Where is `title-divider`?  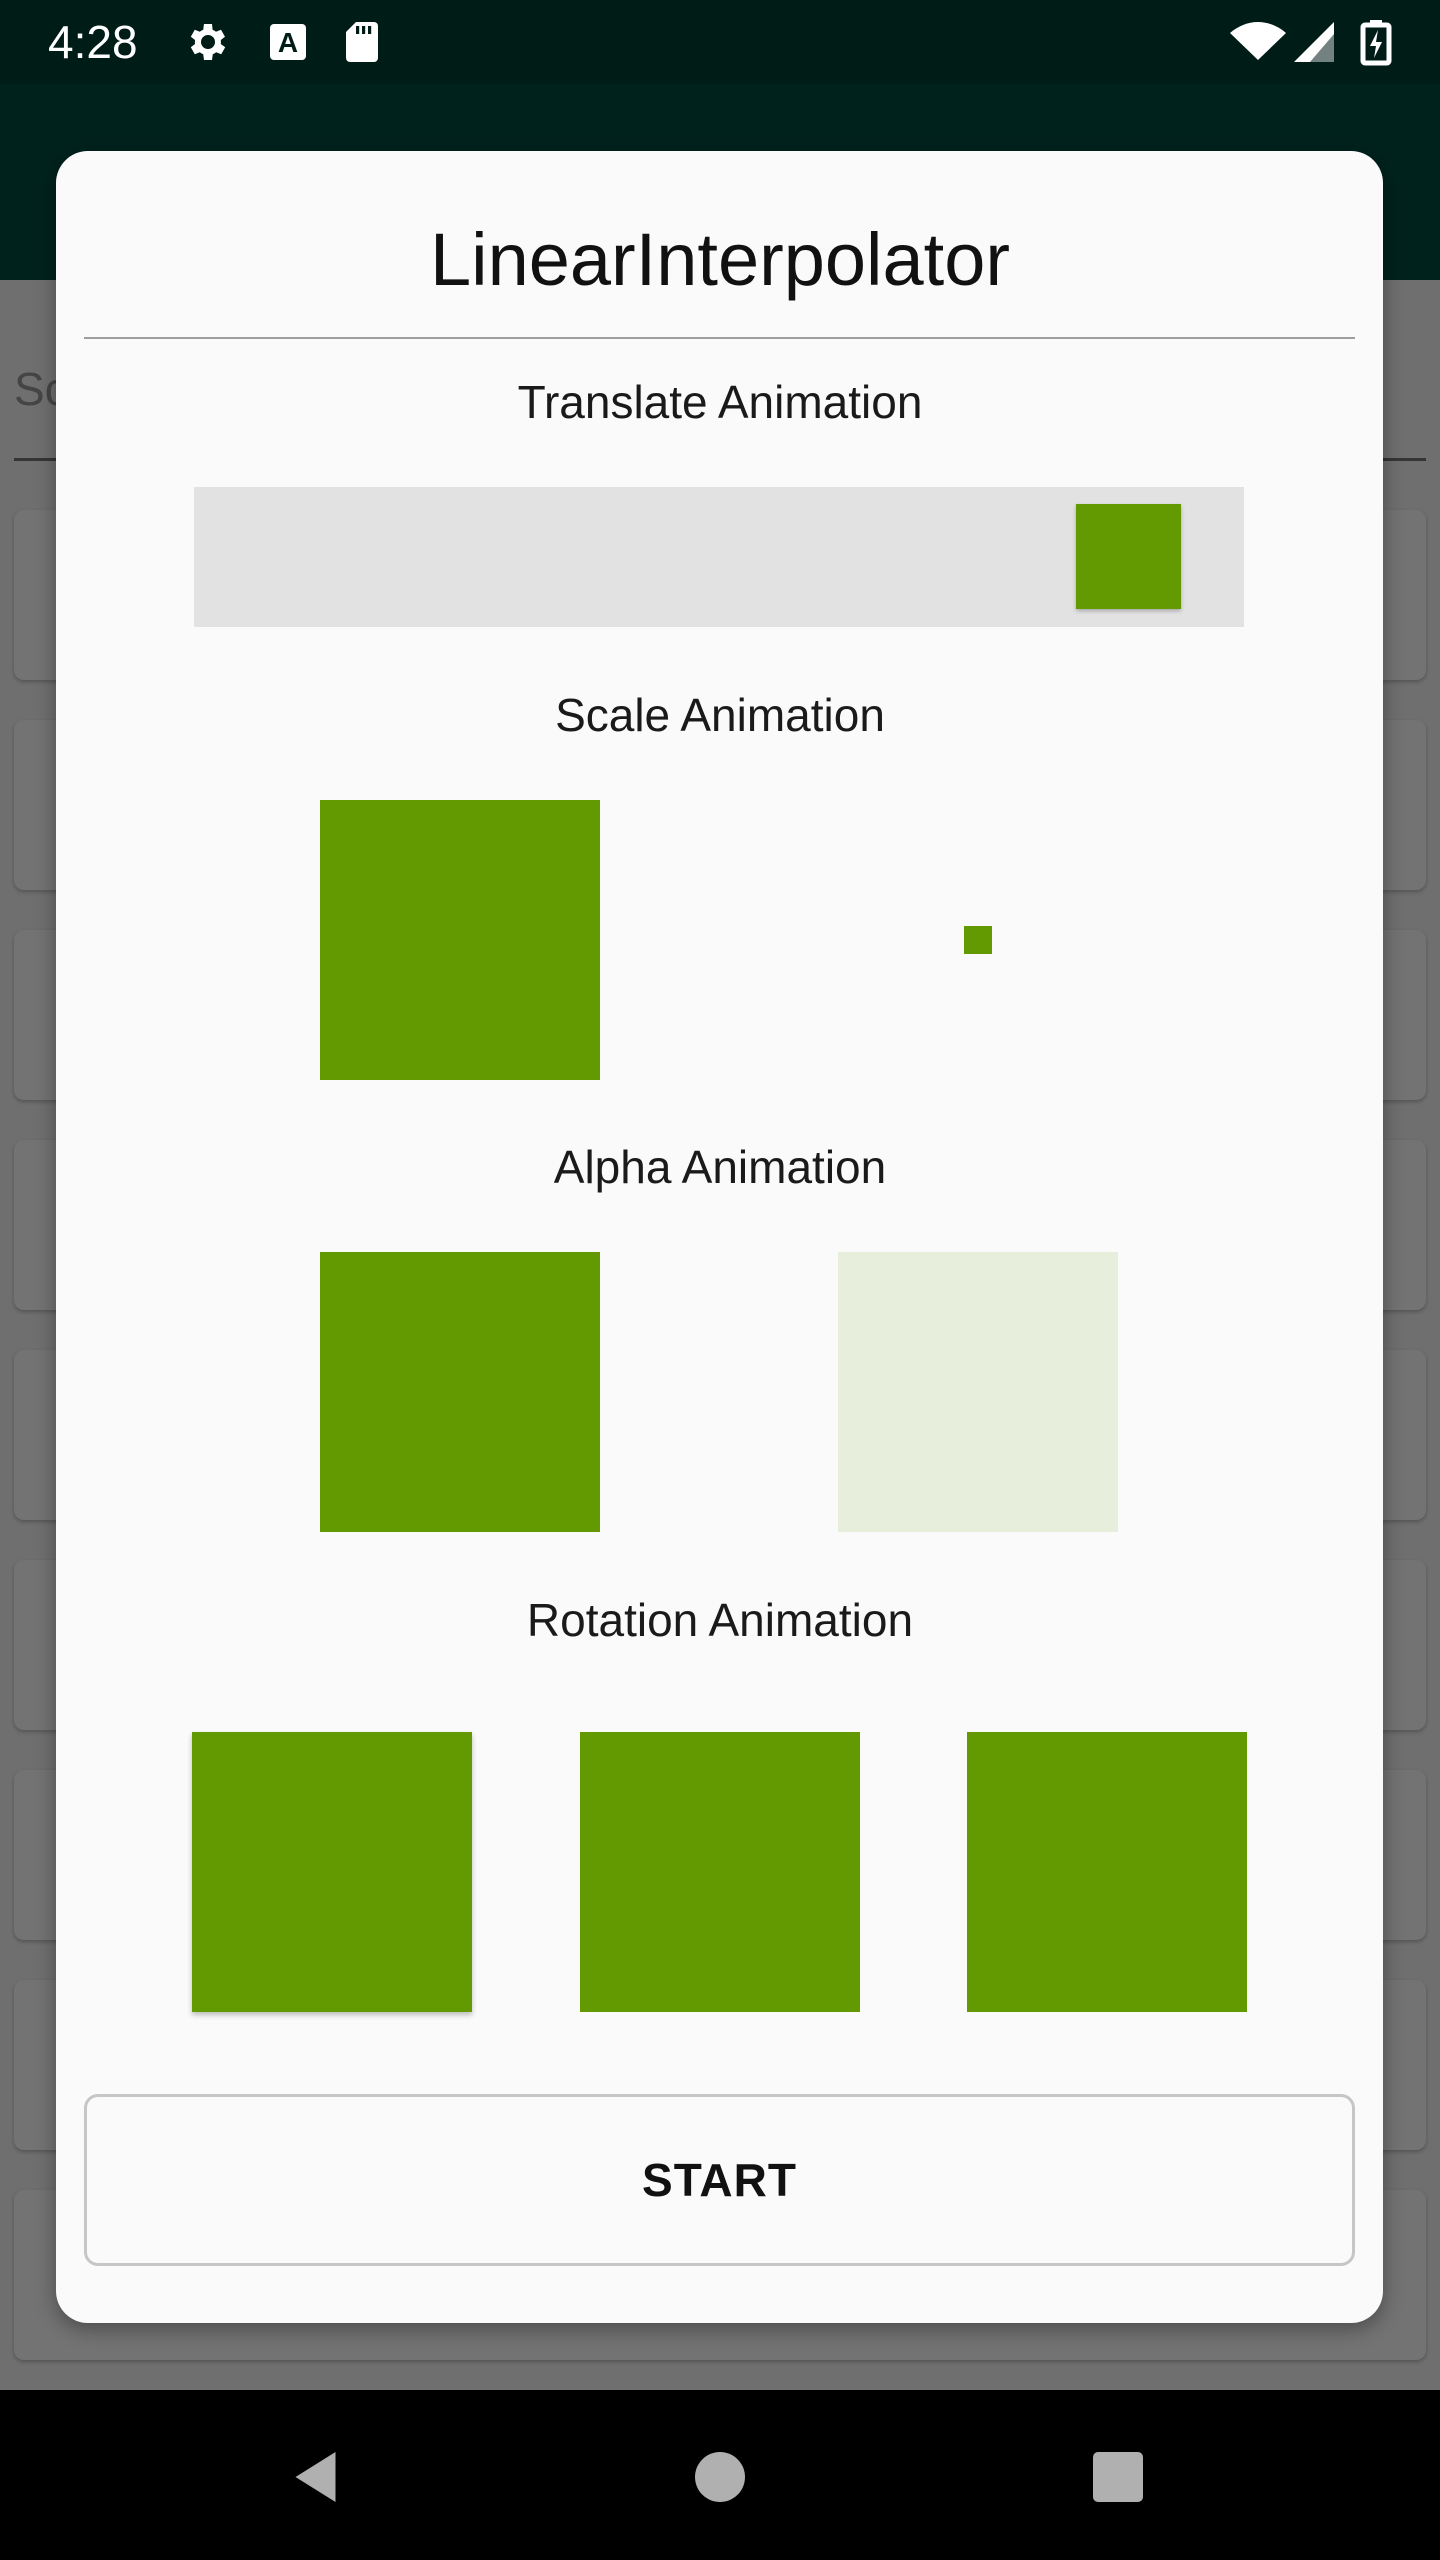
title-divider is located at coordinates (719, 338).